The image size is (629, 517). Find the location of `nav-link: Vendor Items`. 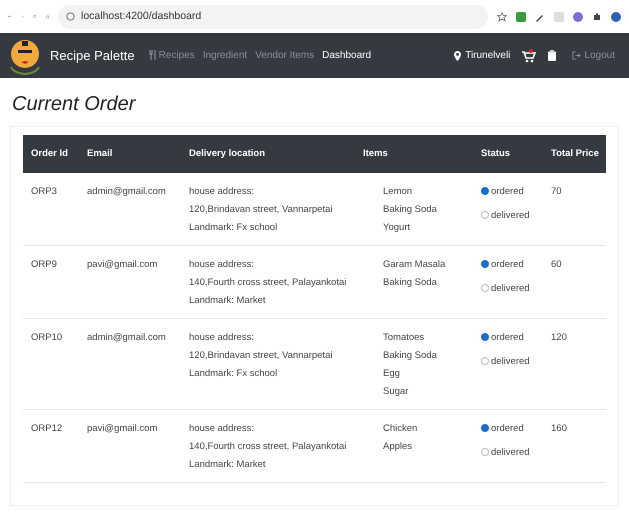

nav-link: Vendor Items is located at coordinates (284, 55).